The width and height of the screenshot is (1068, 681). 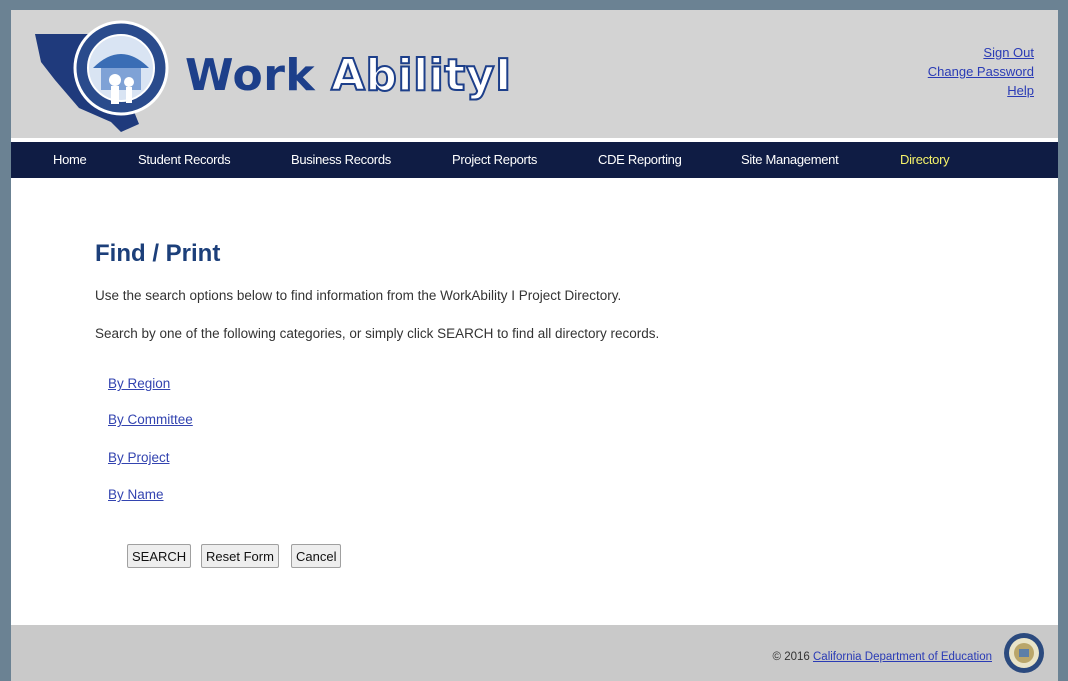 I want to click on cancel-button: Cancel, so click(x=316, y=556).